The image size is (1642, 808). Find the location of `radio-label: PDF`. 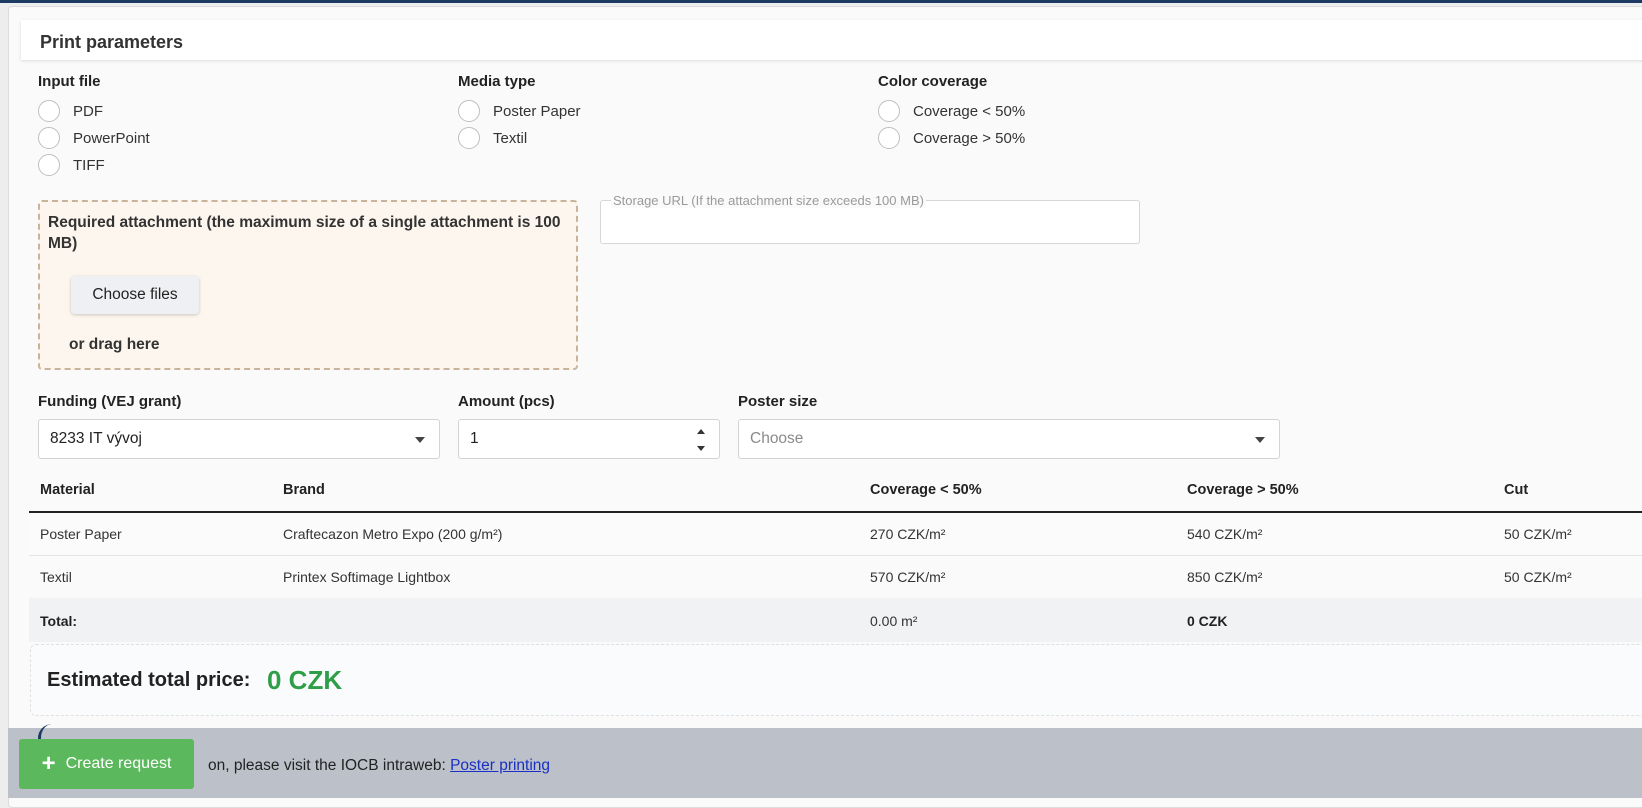

radio-label: PDF is located at coordinates (88, 111).